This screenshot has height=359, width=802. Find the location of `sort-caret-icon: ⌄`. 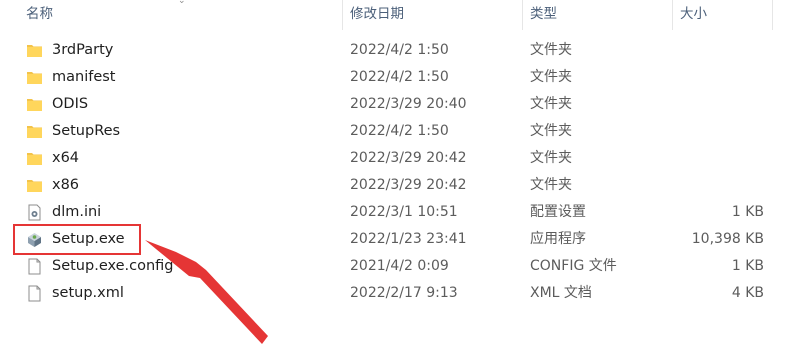

sort-caret-icon: ⌄ is located at coordinates (182, 3).